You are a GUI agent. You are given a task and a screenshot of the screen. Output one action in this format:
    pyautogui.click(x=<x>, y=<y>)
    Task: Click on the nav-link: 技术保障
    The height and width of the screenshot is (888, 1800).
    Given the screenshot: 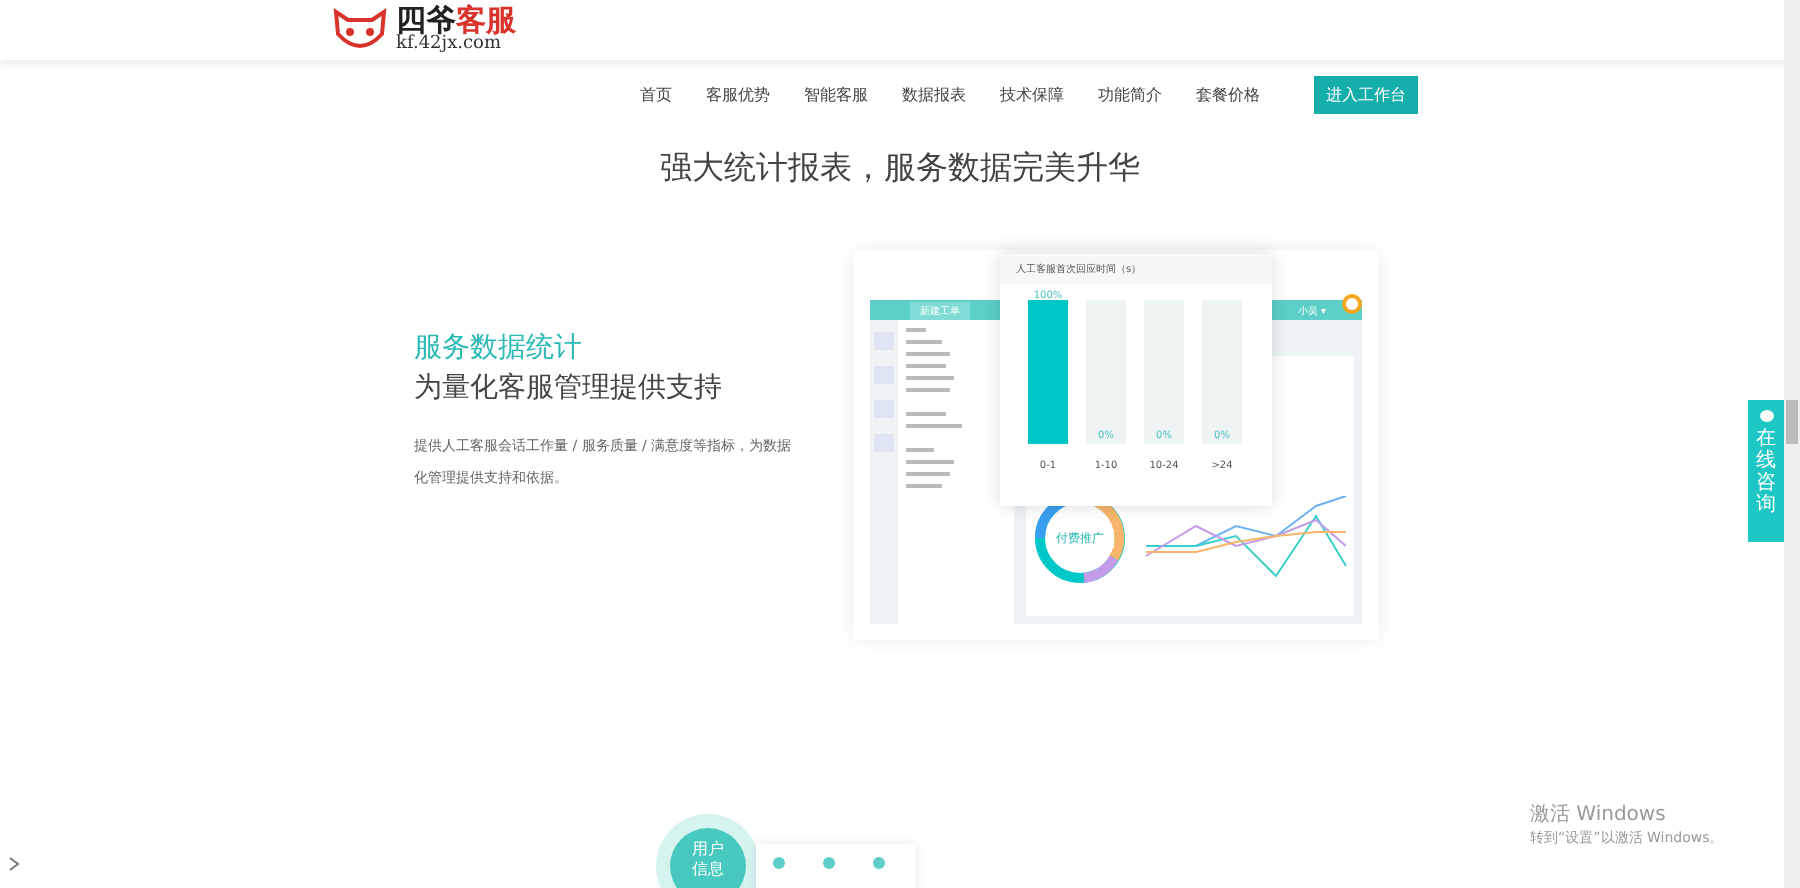 What is the action you would take?
    pyautogui.click(x=1032, y=94)
    